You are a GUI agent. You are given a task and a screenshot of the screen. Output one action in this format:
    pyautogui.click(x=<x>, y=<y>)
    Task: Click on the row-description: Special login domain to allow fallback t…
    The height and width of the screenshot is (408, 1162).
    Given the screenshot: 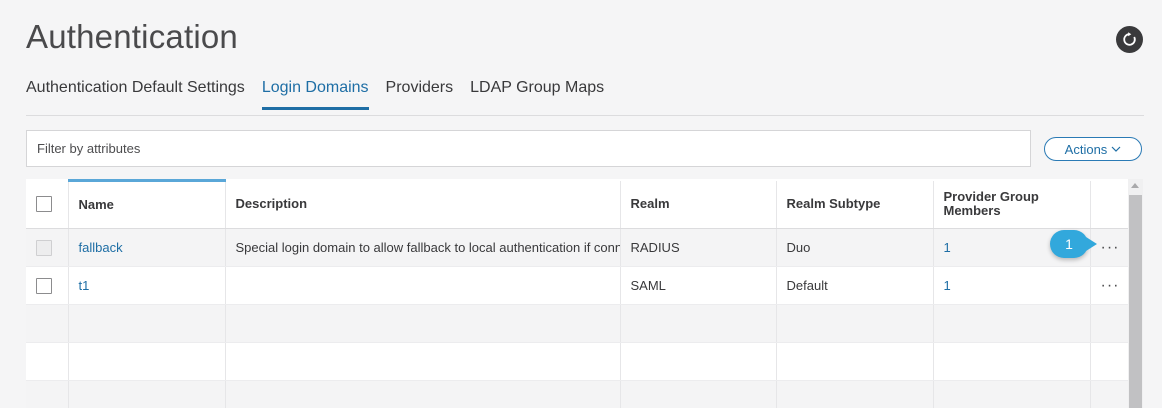 What is the action you would take?
    pyautogui.click(x=423, y=247)
    